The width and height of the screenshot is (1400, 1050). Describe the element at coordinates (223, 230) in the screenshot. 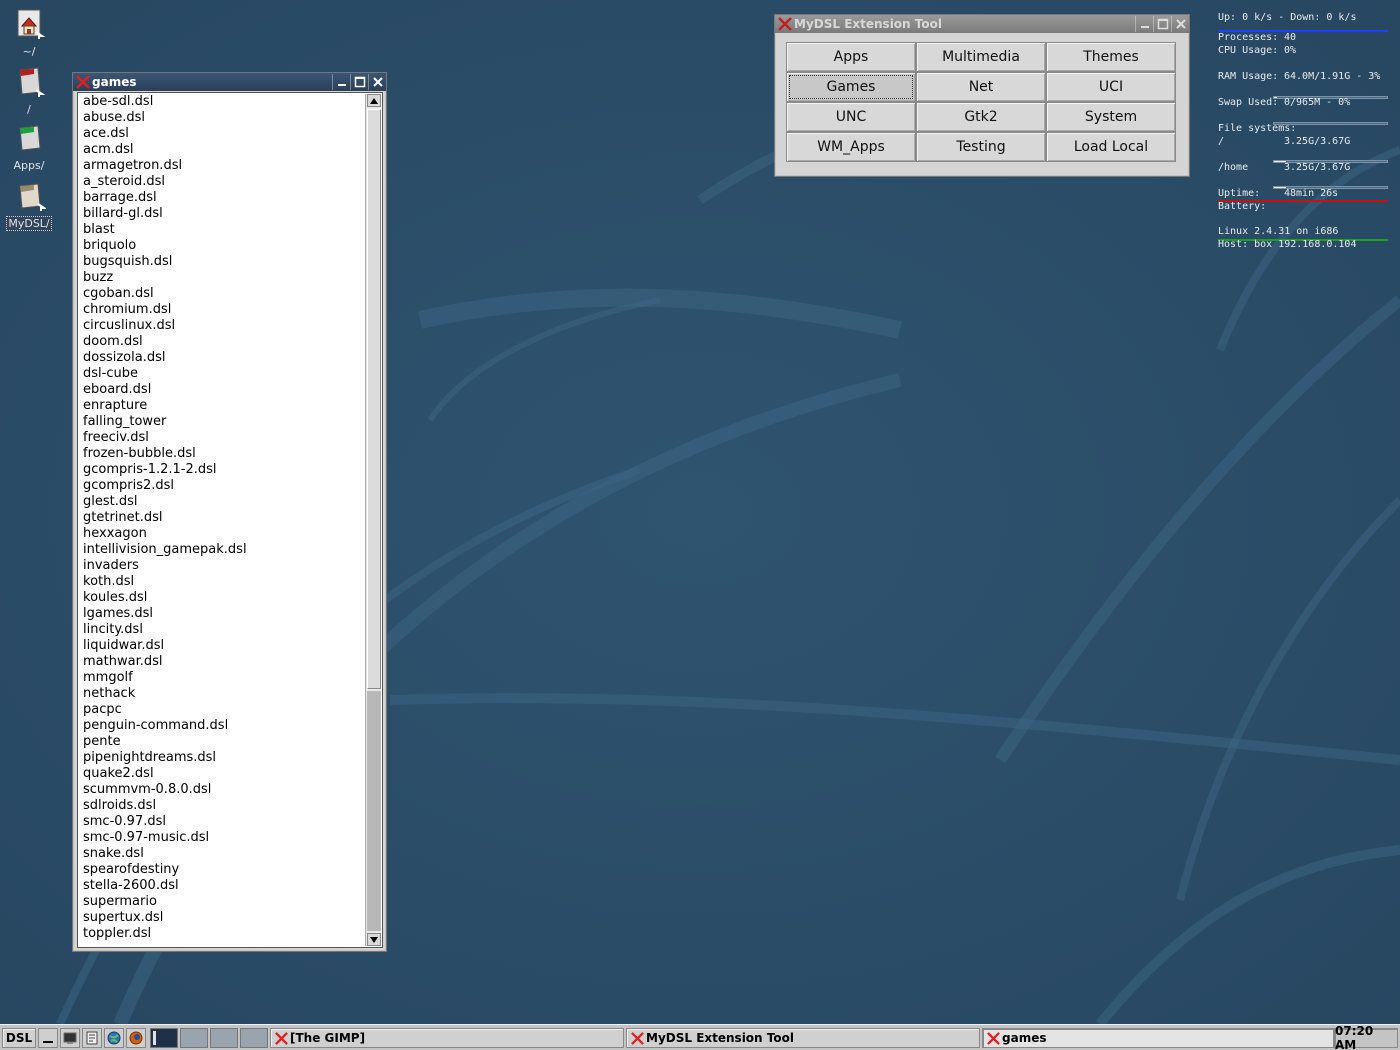

I see `list-item: blast` at that location.